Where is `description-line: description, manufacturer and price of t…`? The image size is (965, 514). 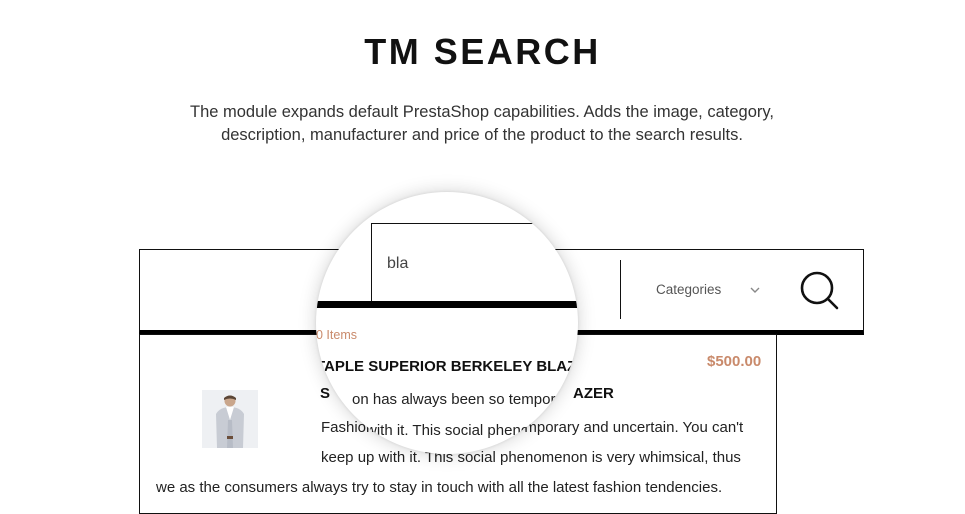
description-line: description, manufacturer and price of t… is located at coordinates (482, 135).